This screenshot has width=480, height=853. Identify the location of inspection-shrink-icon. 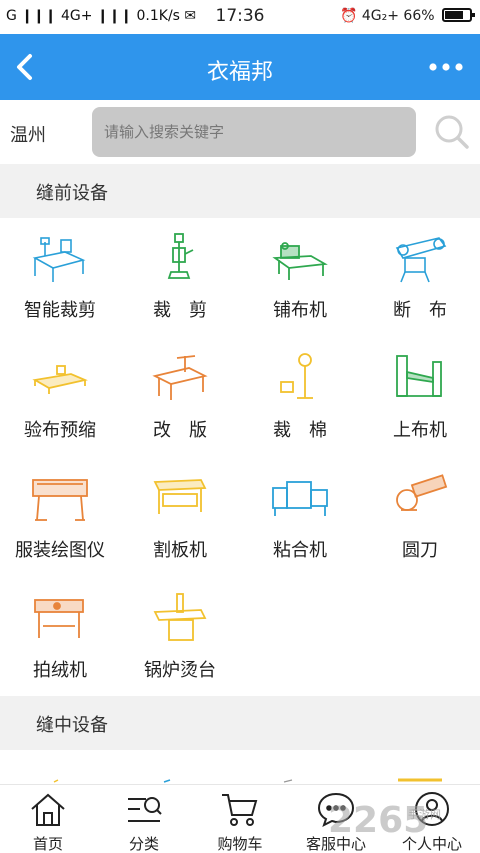
(60, 379).